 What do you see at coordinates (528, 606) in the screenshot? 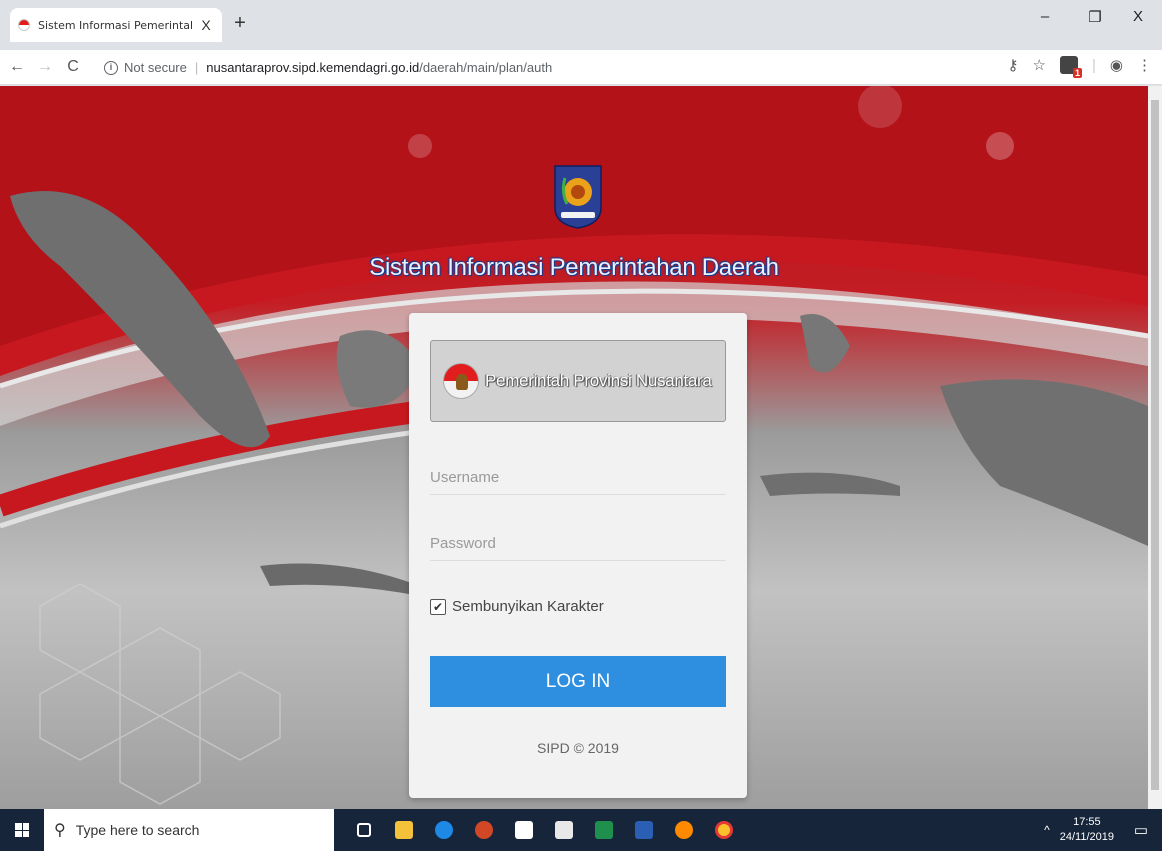
I see `hide-characters-label: Sembunyikan Karakter` at bounding box center [528, 606].